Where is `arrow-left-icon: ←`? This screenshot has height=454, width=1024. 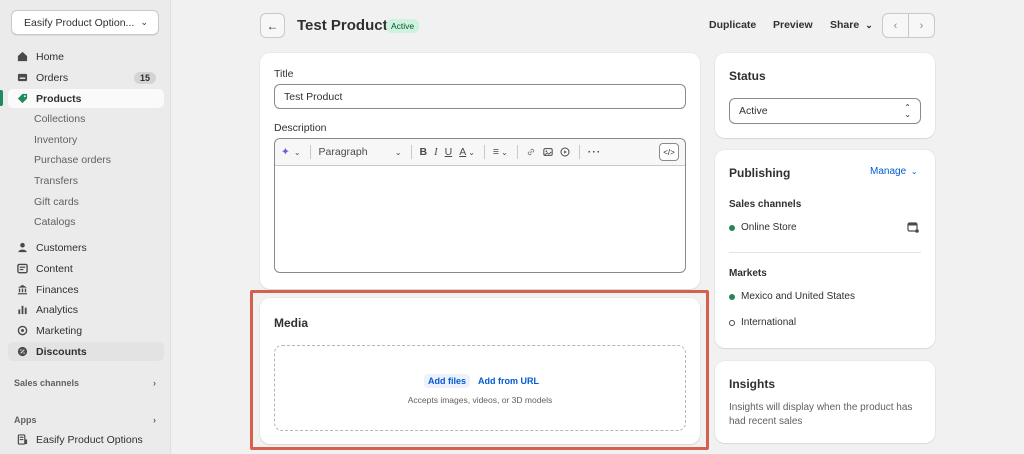
arrow-left-icon: ← is located at coordinates (272, 25).